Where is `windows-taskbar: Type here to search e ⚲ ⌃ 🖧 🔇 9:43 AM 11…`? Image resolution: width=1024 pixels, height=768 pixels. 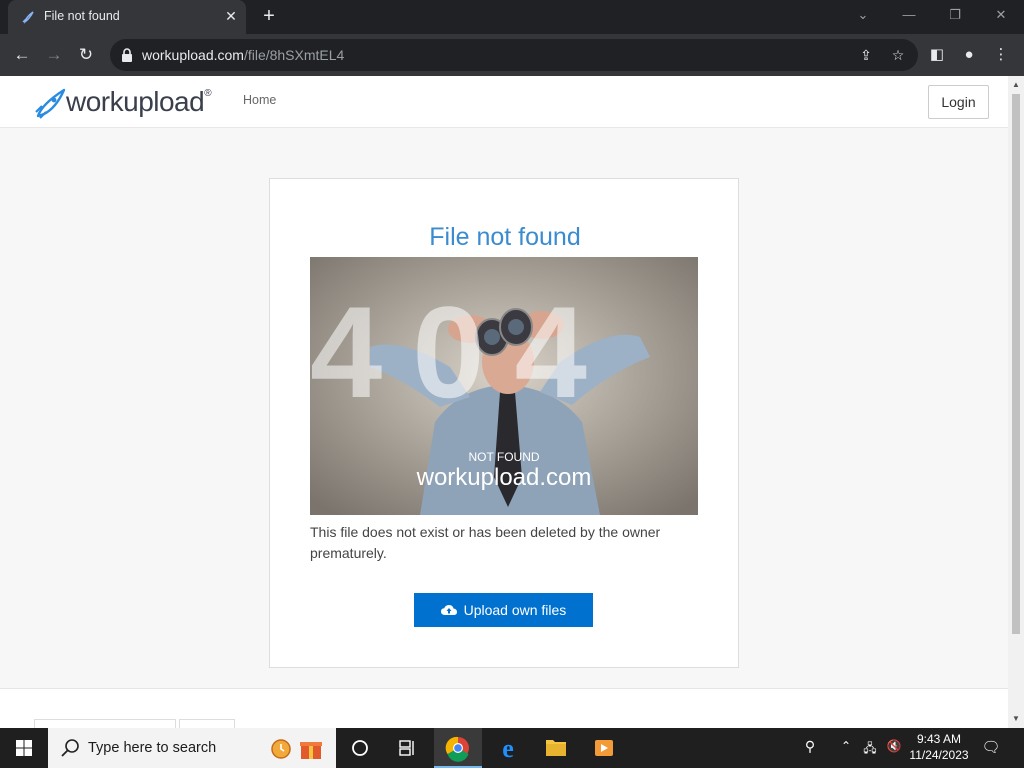 windows-taskbar: Type here to search e ⚲ ⌃ 🖧 🔇 9:43 AM 11… is located at coordinates (512, 748).